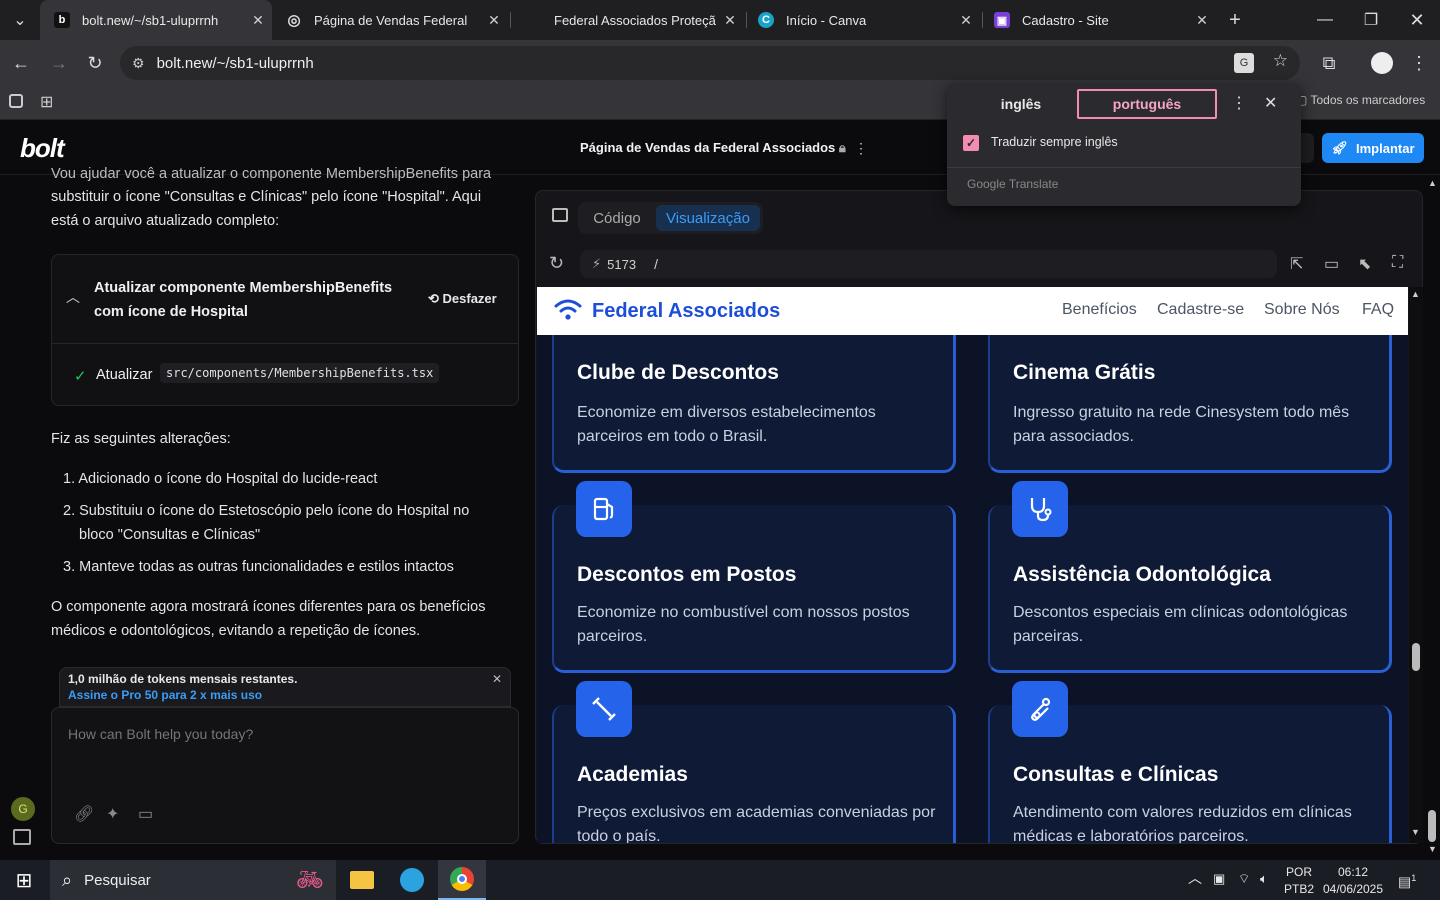  Describe the element at coordinates (1419, 63) in the screenshot. I see `browser-menu-icon: ⋮` at that location.